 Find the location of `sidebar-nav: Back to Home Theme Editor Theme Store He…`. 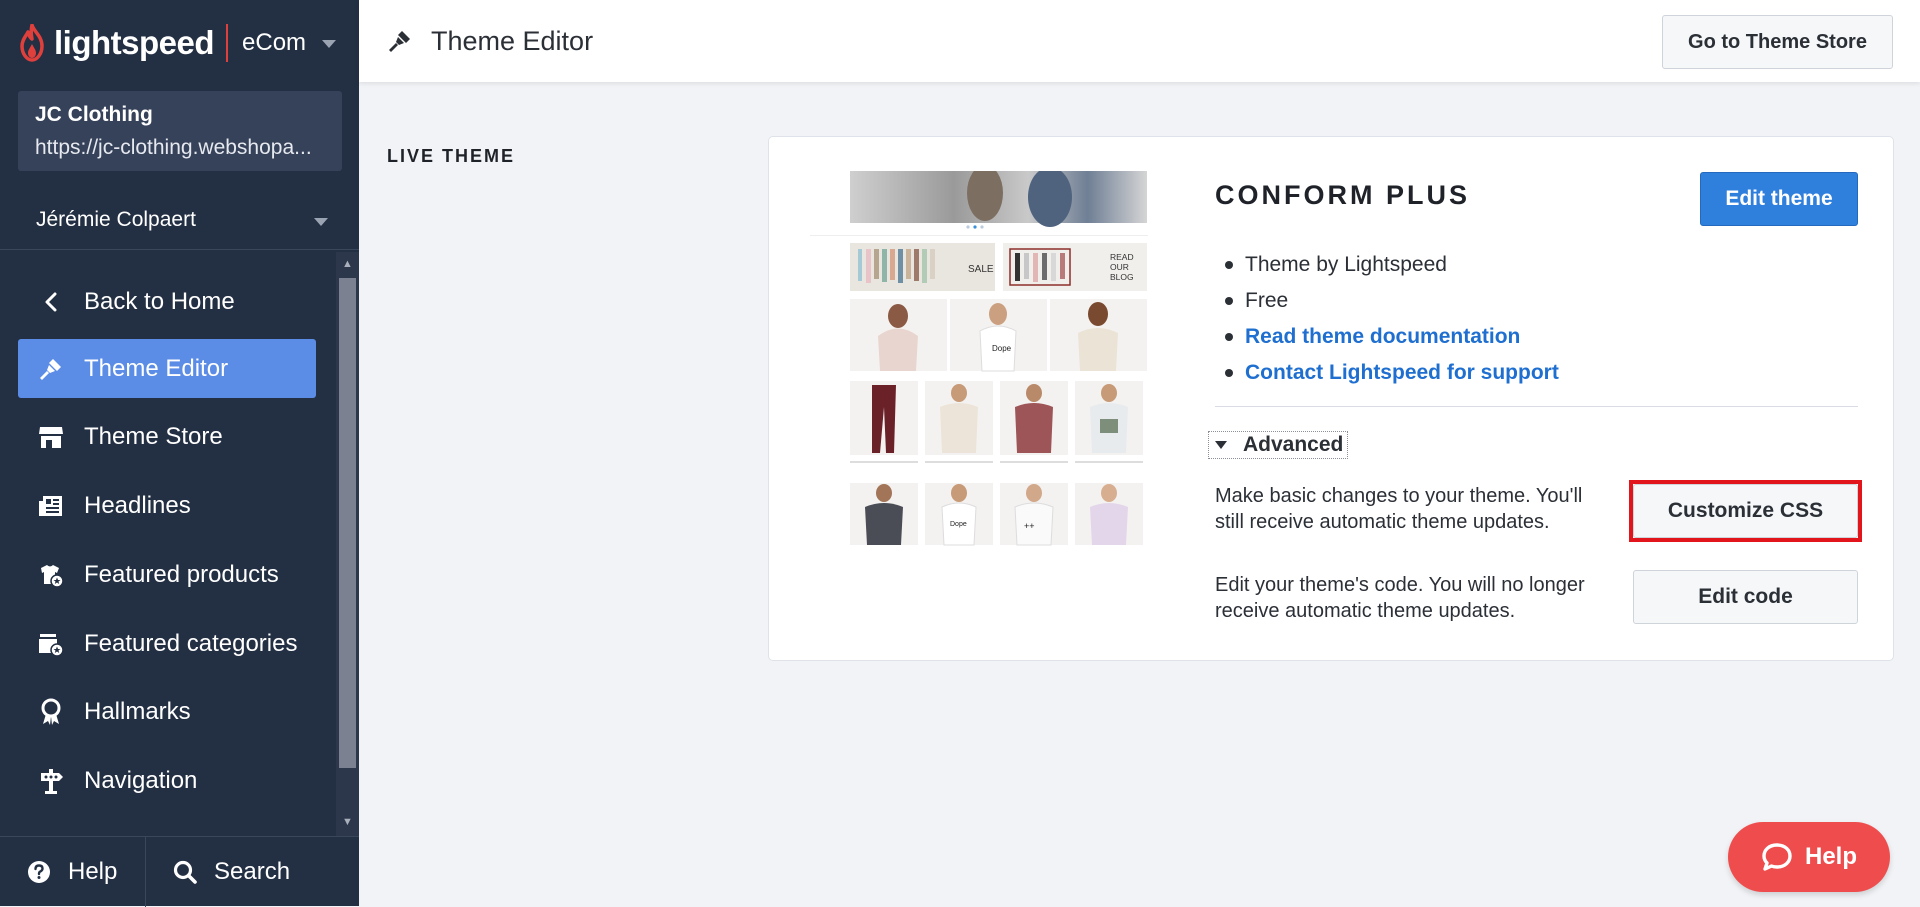

sidebar-nav: Back to Home Theme Editor Theme Store He… is located at coordinates (167, 544).